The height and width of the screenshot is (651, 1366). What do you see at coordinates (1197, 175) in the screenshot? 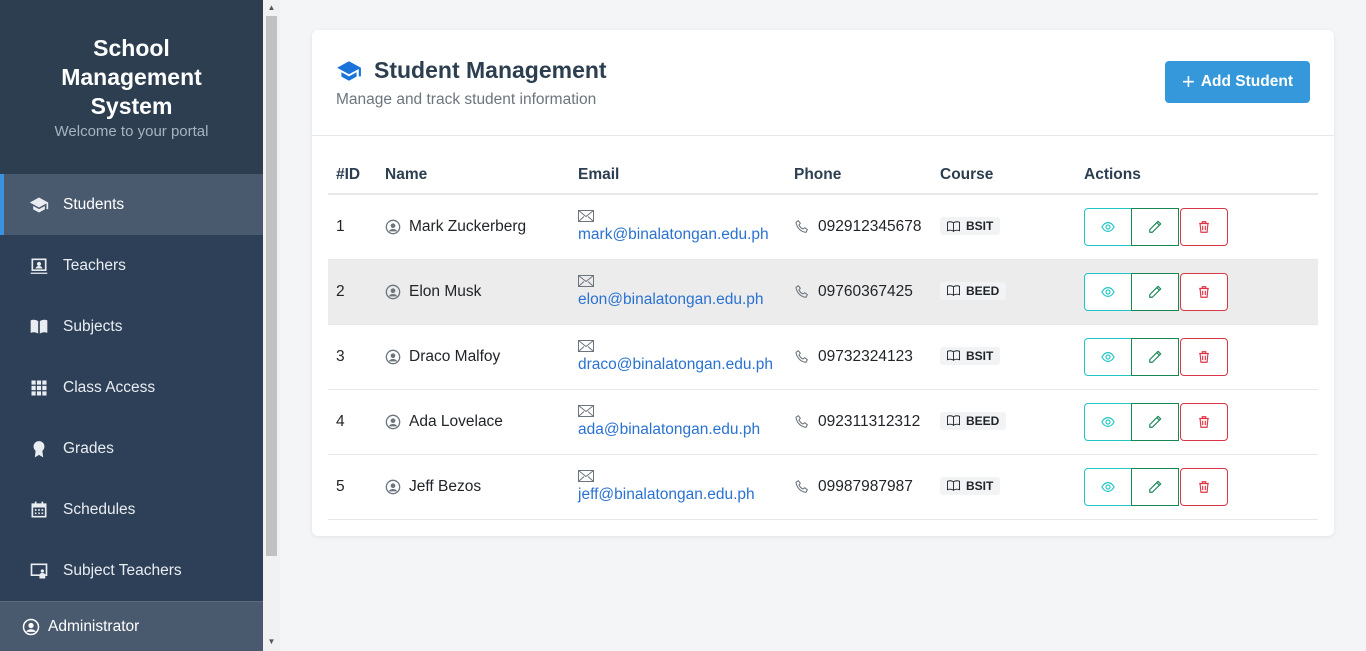
I see `column-header-actions: Actions` at bounding box center [1197, 175].